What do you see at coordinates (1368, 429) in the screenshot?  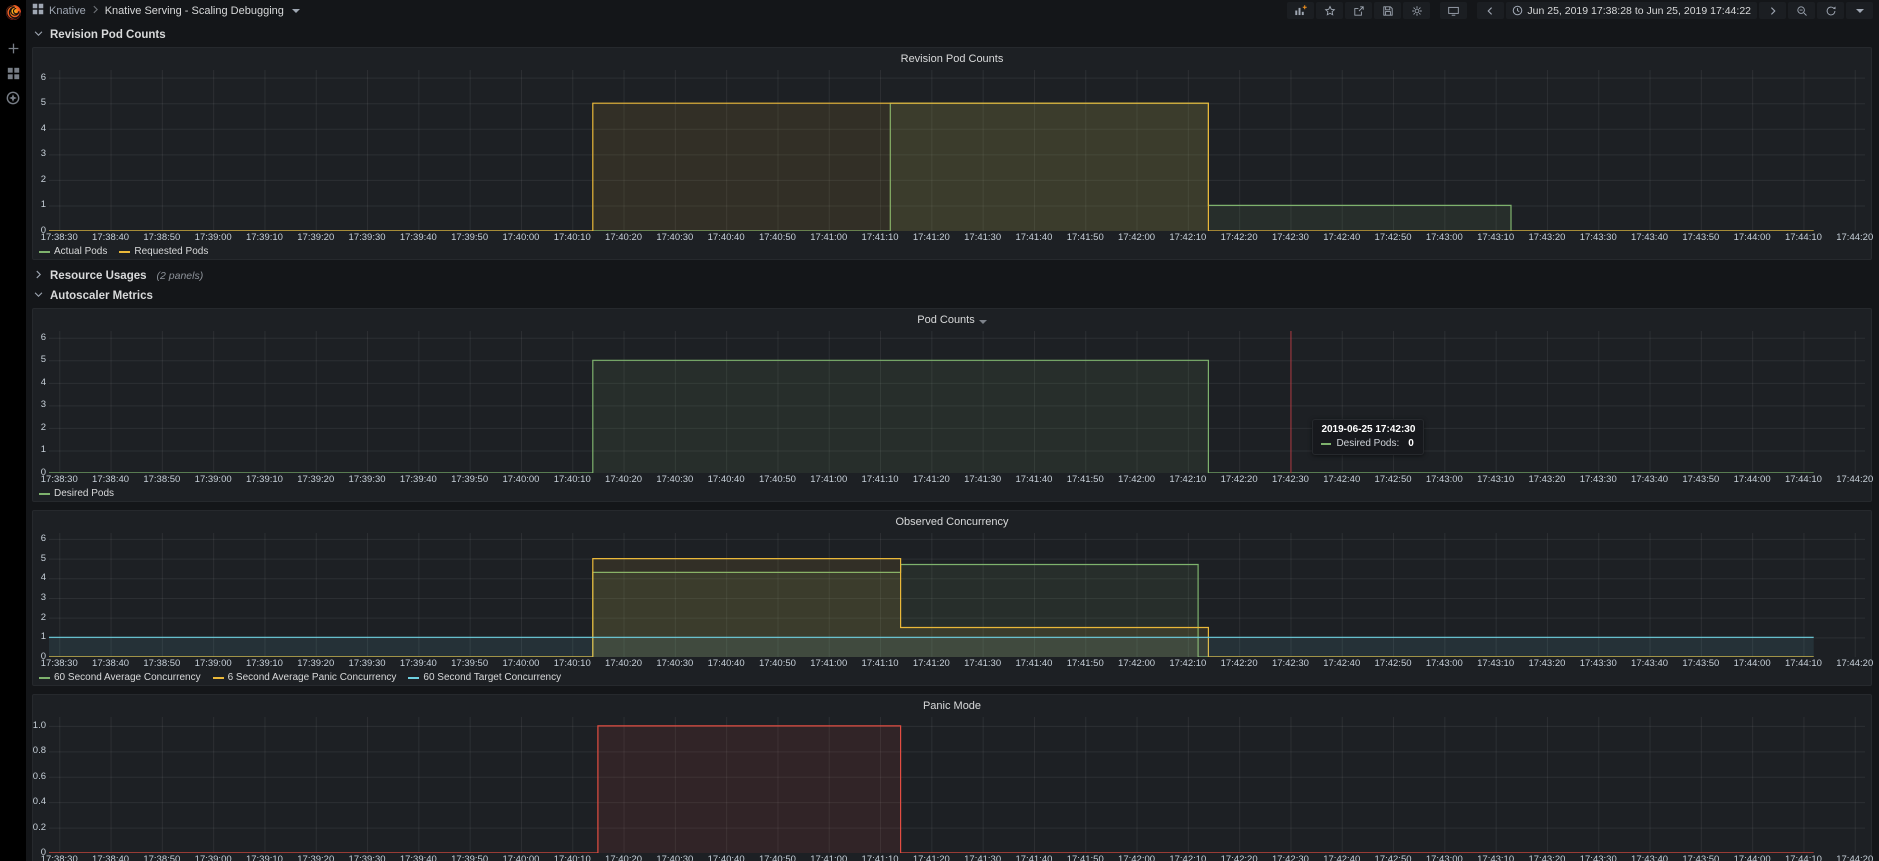 I see `tooltip-timestamp: 2019-06-25 17:42:30` at bounding box center [1368, 429].